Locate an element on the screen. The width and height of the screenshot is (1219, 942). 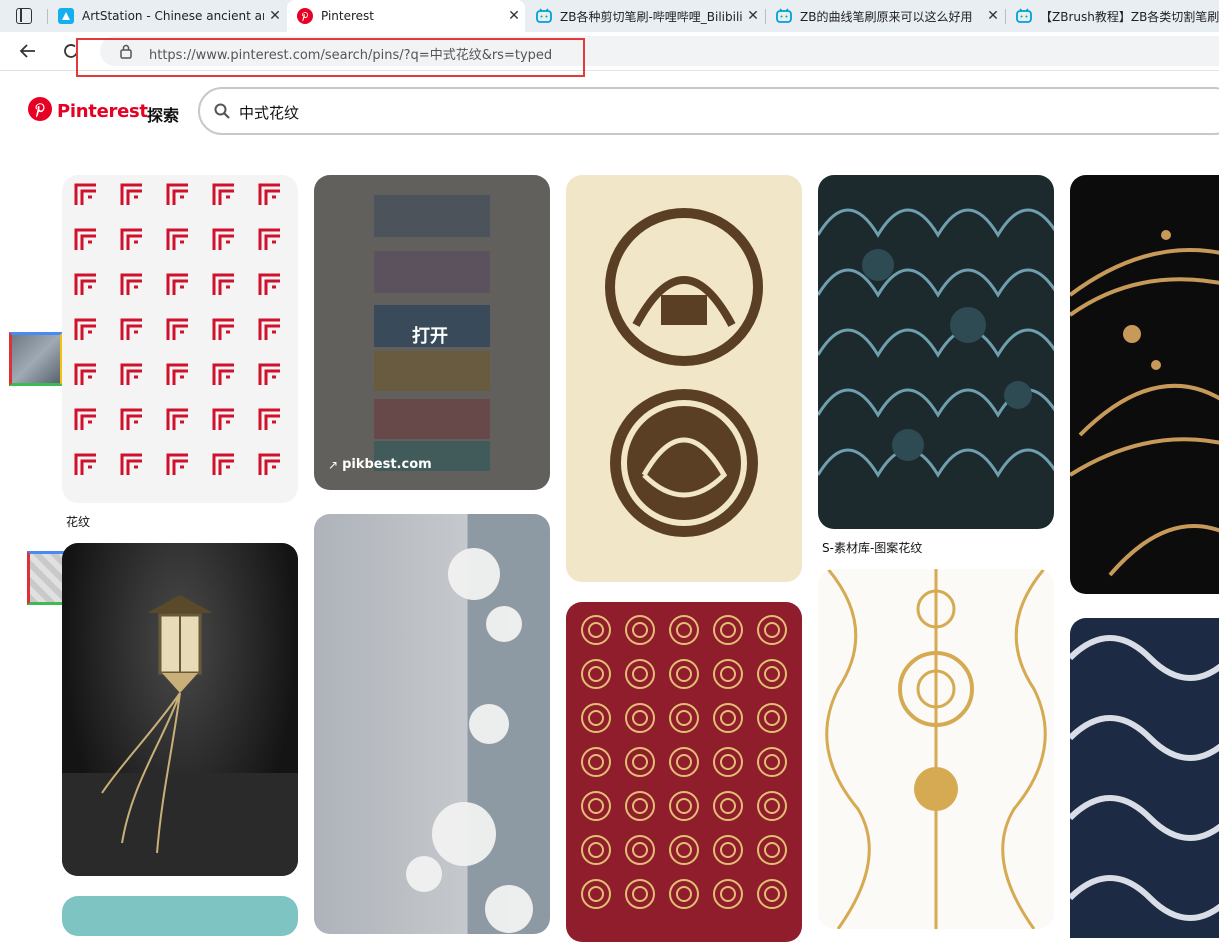
tab-bilibili-3: 【ZBrush教程】ZB各类切割笔刷 is located at coordinates (1112, 16).